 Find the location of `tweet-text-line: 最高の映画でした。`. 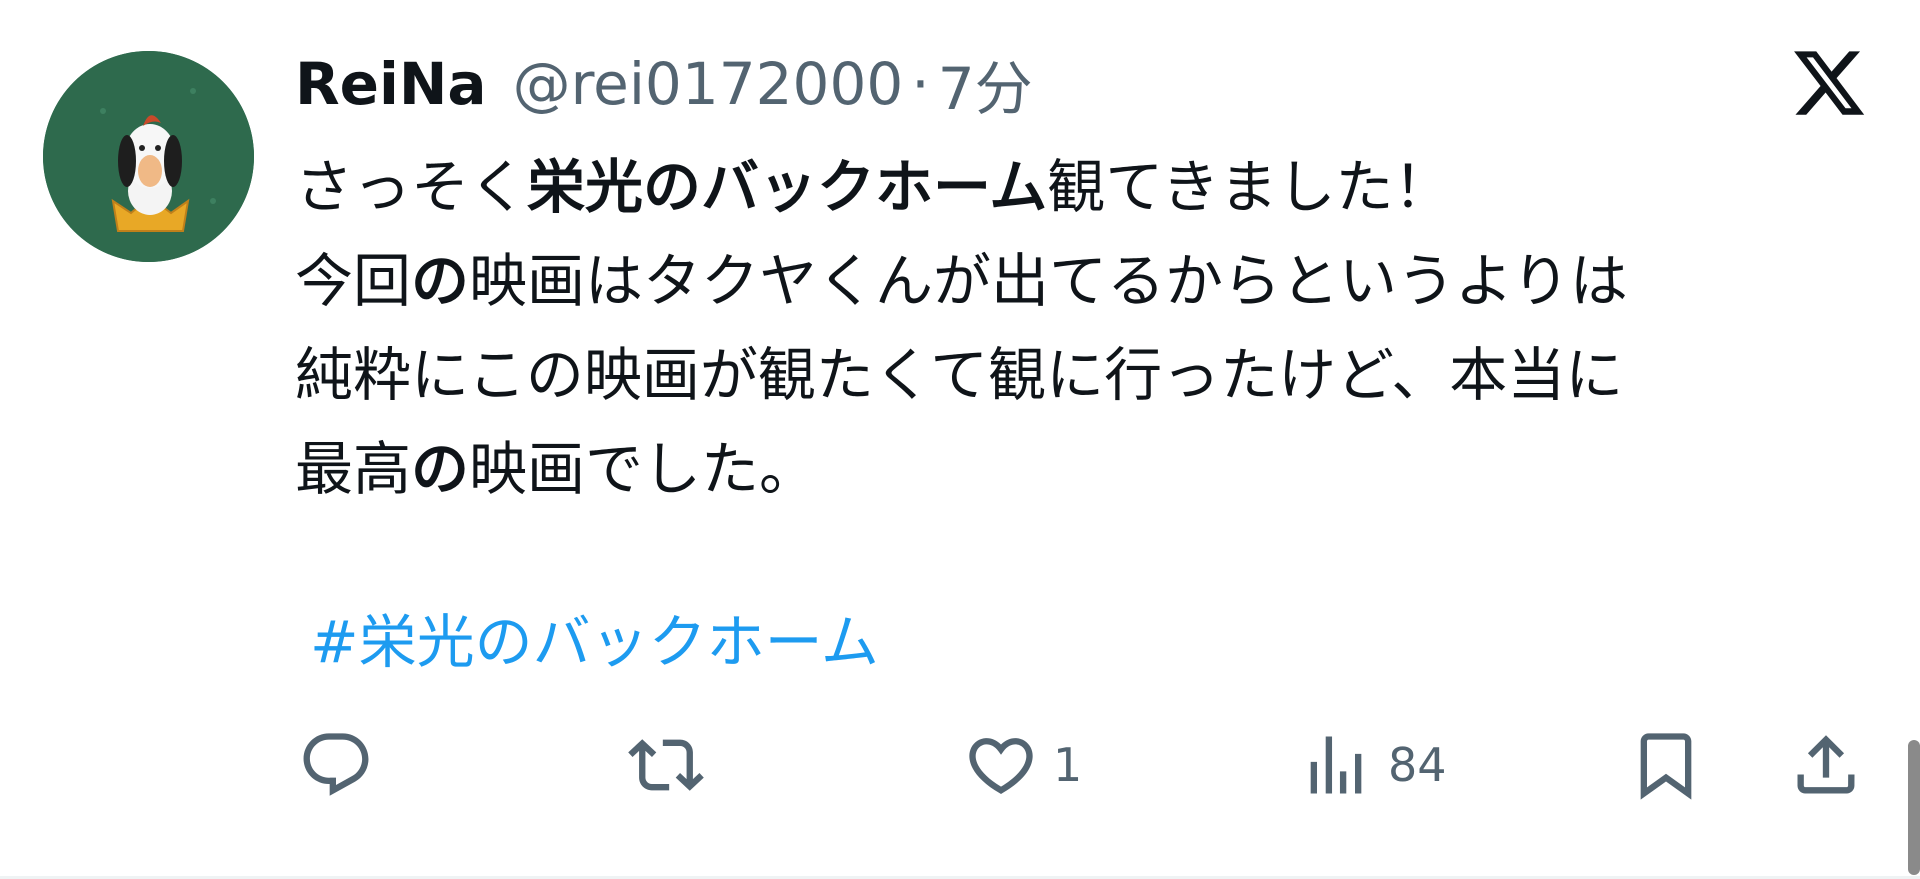

tweet-text-line: 最高の映画でした。 is located at coordinates (1085, 469).